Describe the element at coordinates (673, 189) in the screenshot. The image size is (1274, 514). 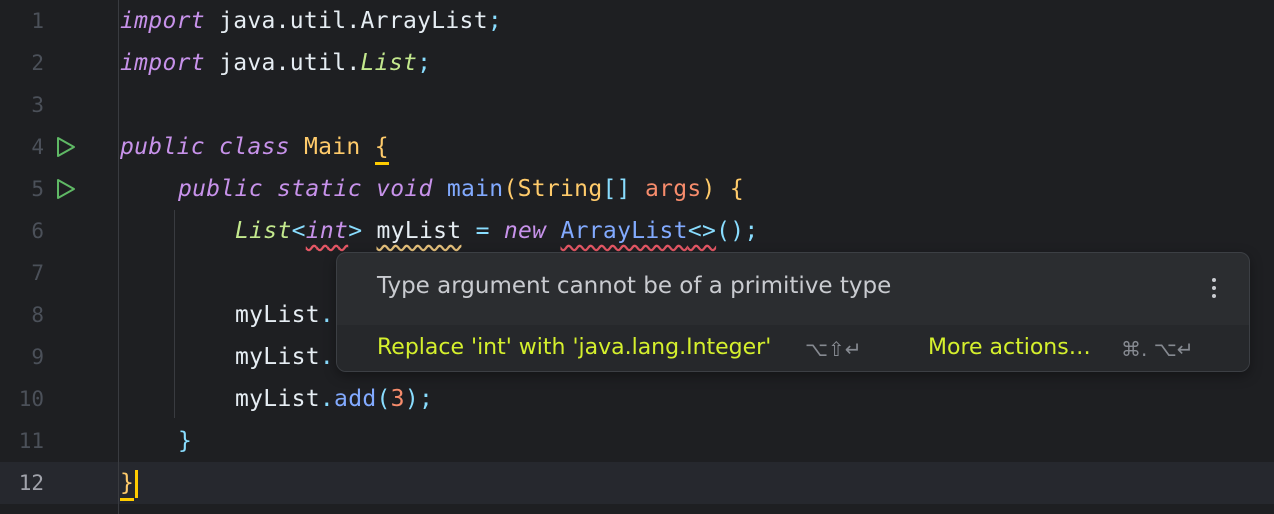
I see `parameter: args` at that location.